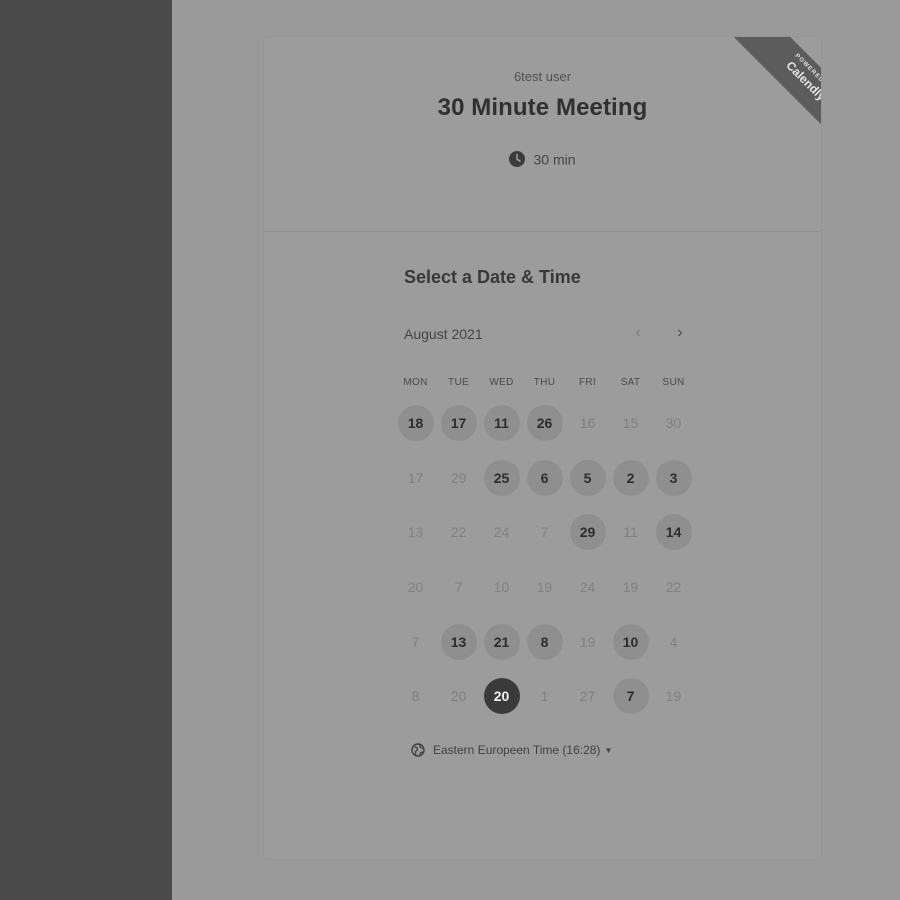 This screenshot has width=900, height=900. I want to click on event-duration: 30 min, so click(542, 159).